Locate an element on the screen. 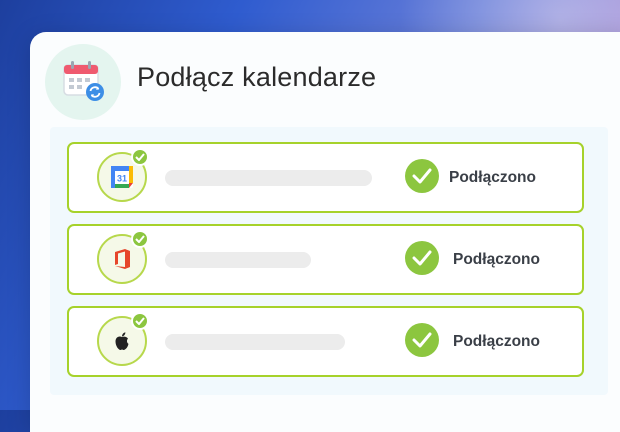  calendar-row-office: Podłączono is located at coordinates (325, 259).